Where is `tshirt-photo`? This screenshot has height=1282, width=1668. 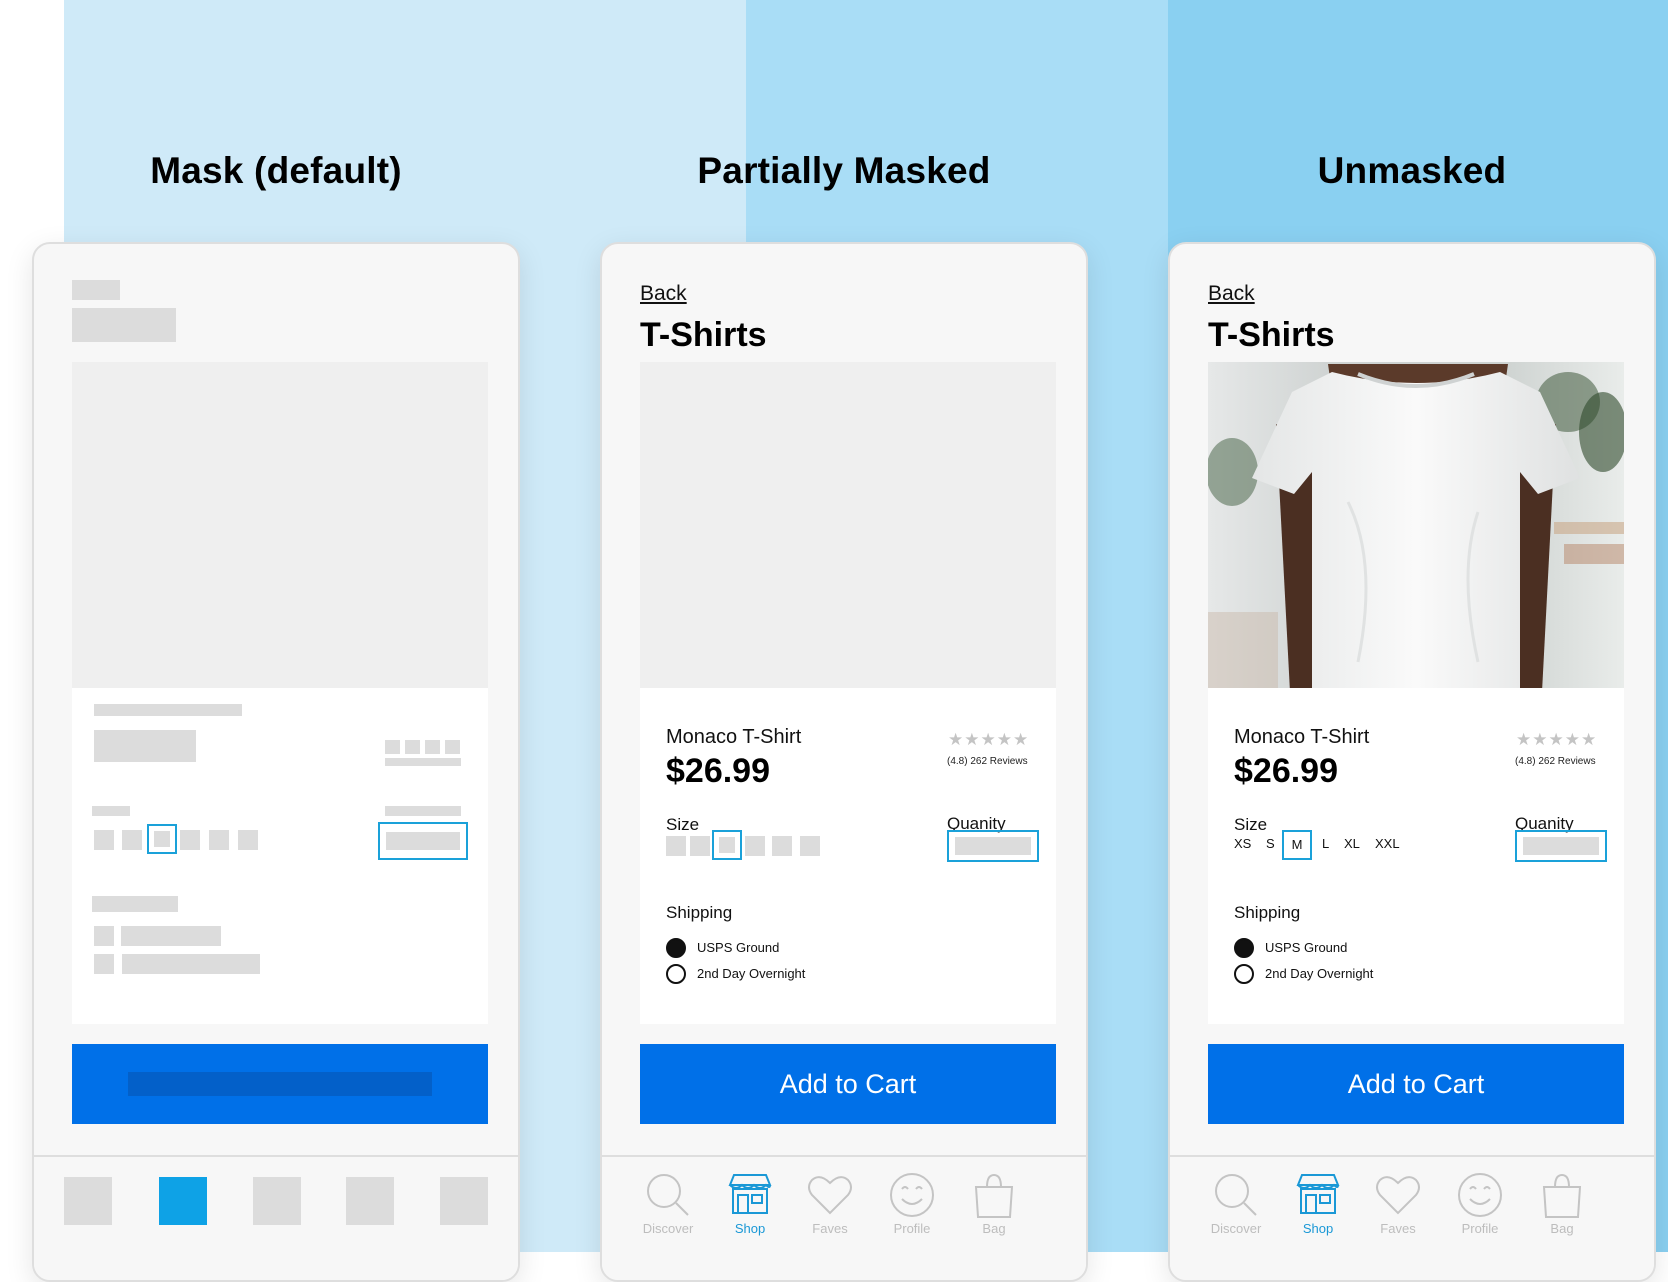
tshirt-photo is located at coordinates (1416, 525).